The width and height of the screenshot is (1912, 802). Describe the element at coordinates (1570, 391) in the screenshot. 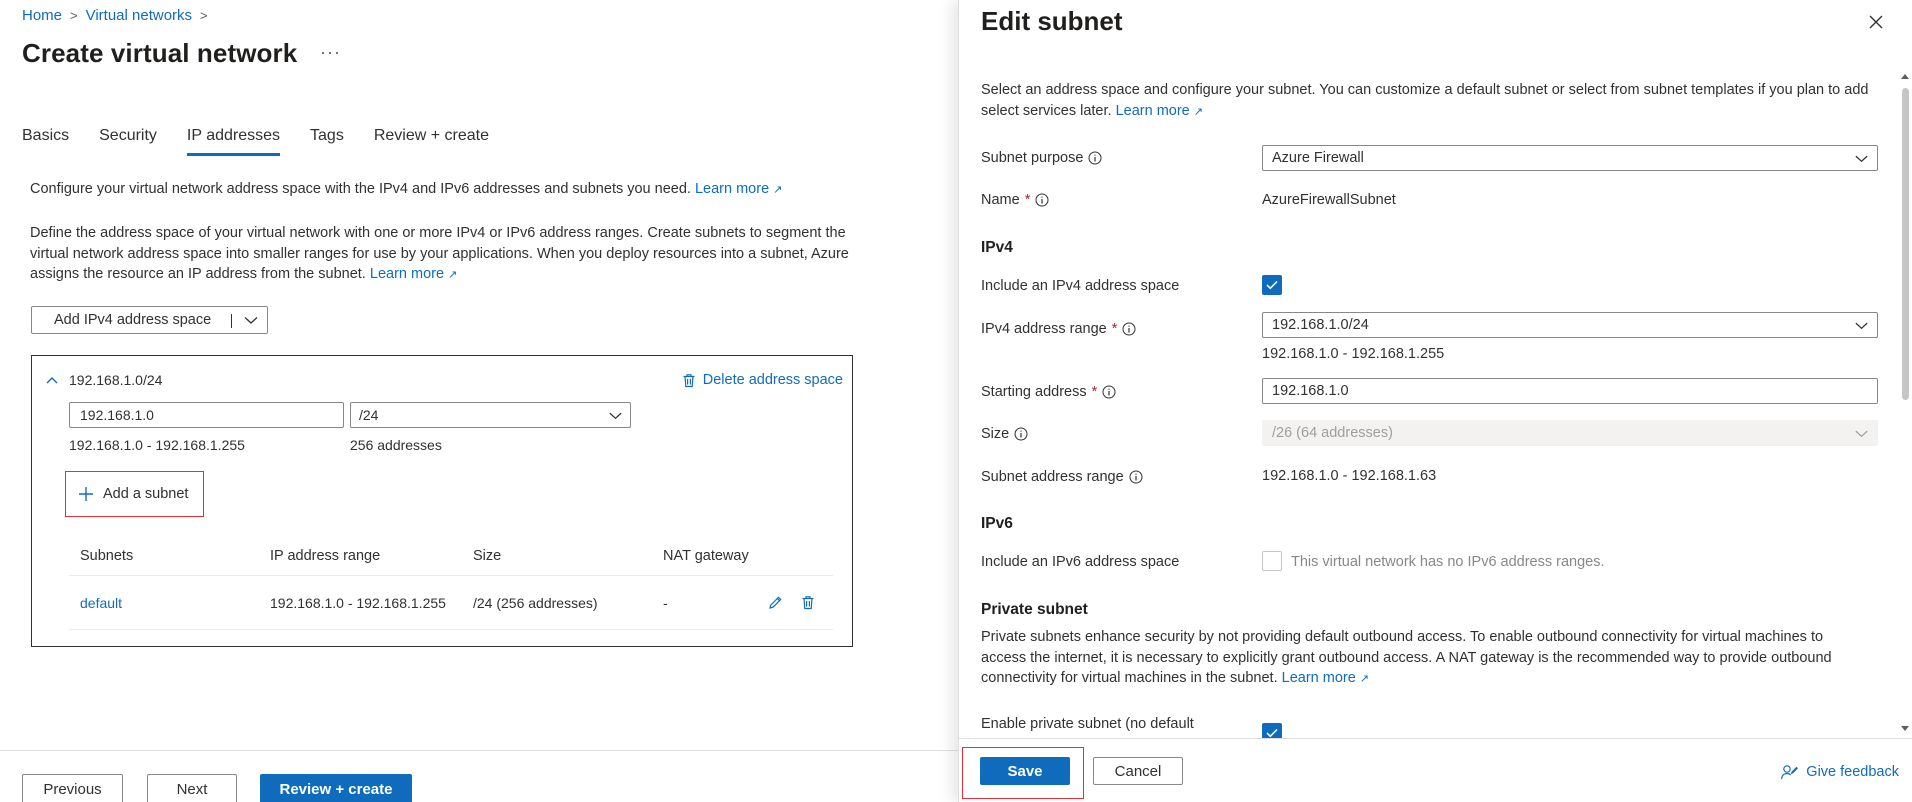

I see `starting-address-input` at that location.